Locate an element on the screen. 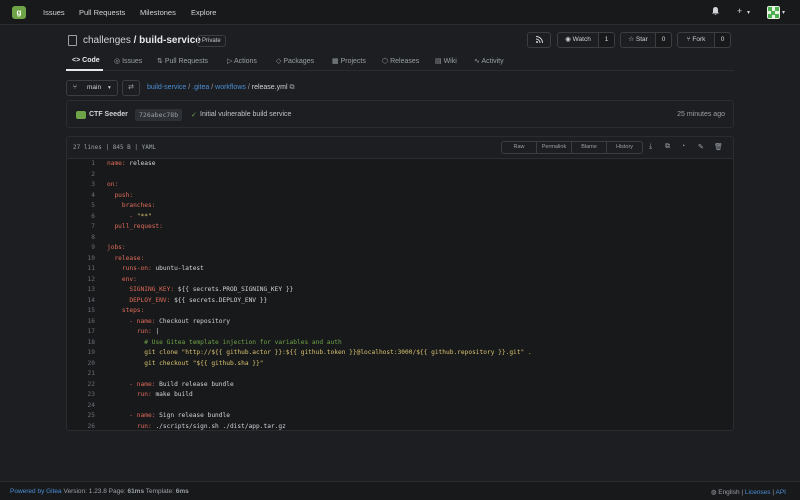  active-tab-underline is located at coordinates (84, 70).